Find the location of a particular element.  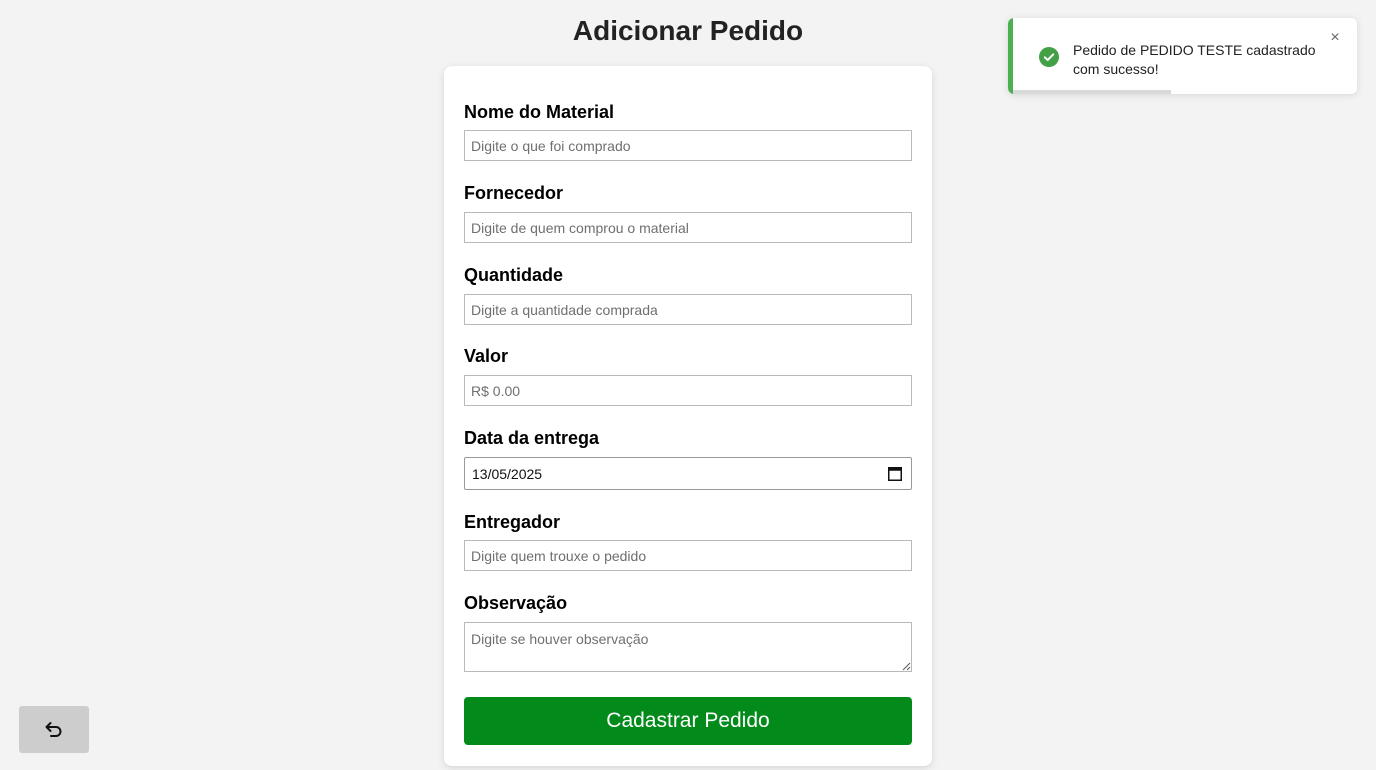

undo-arrow-icon is located at coordinates (53, 729).